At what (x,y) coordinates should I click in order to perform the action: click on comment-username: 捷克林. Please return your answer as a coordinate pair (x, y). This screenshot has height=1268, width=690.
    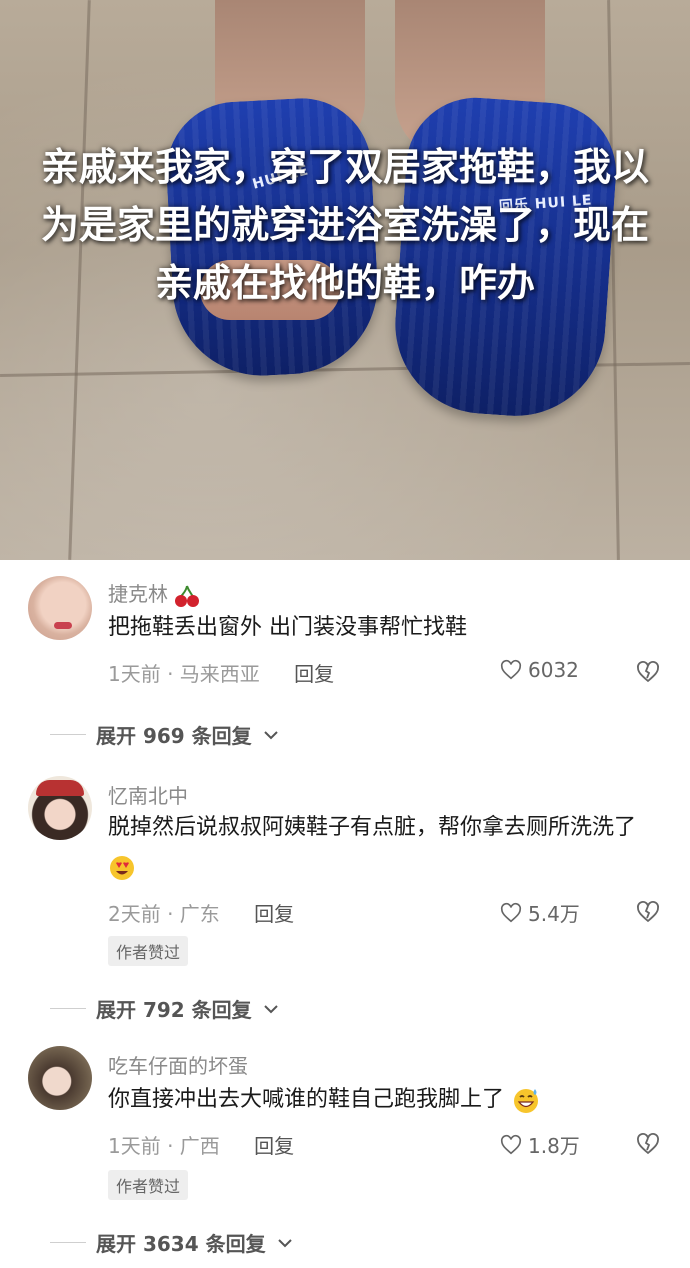
    Looking at the image, I should click on (154, 593).